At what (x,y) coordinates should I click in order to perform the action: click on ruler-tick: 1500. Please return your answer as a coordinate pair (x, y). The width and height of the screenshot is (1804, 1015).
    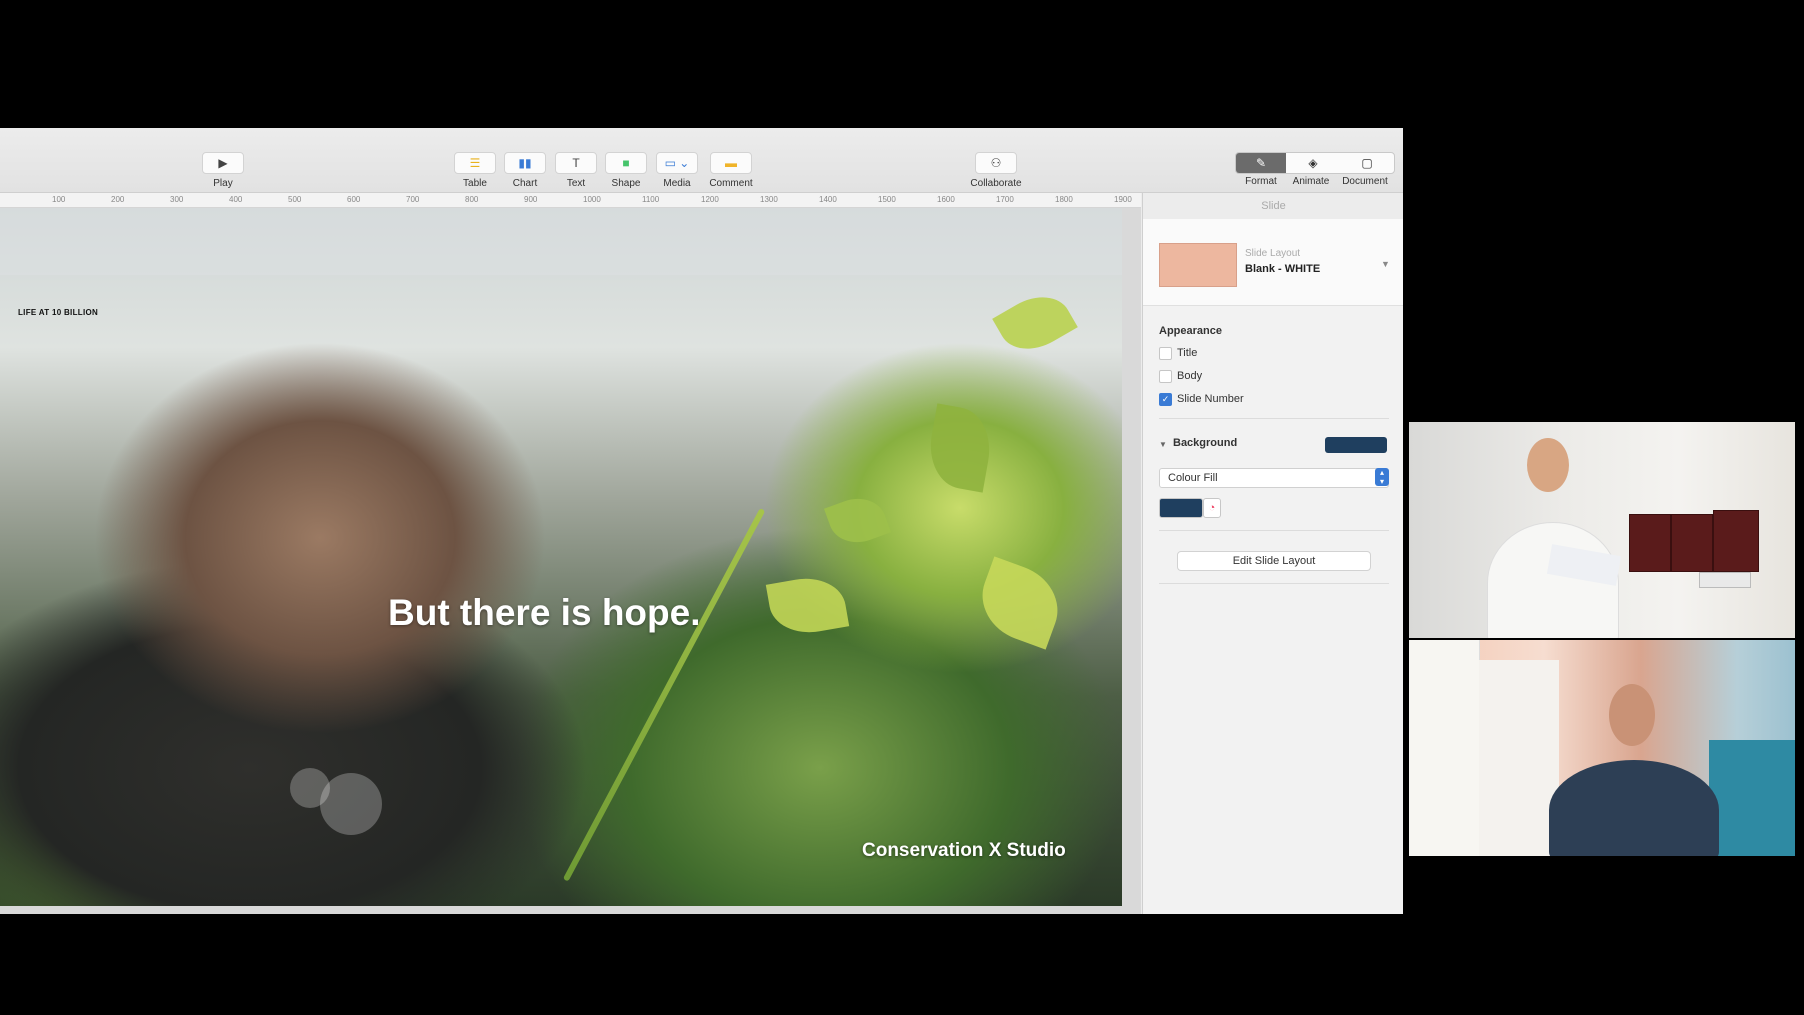
    Looking at the image, I should click on (887, 199).